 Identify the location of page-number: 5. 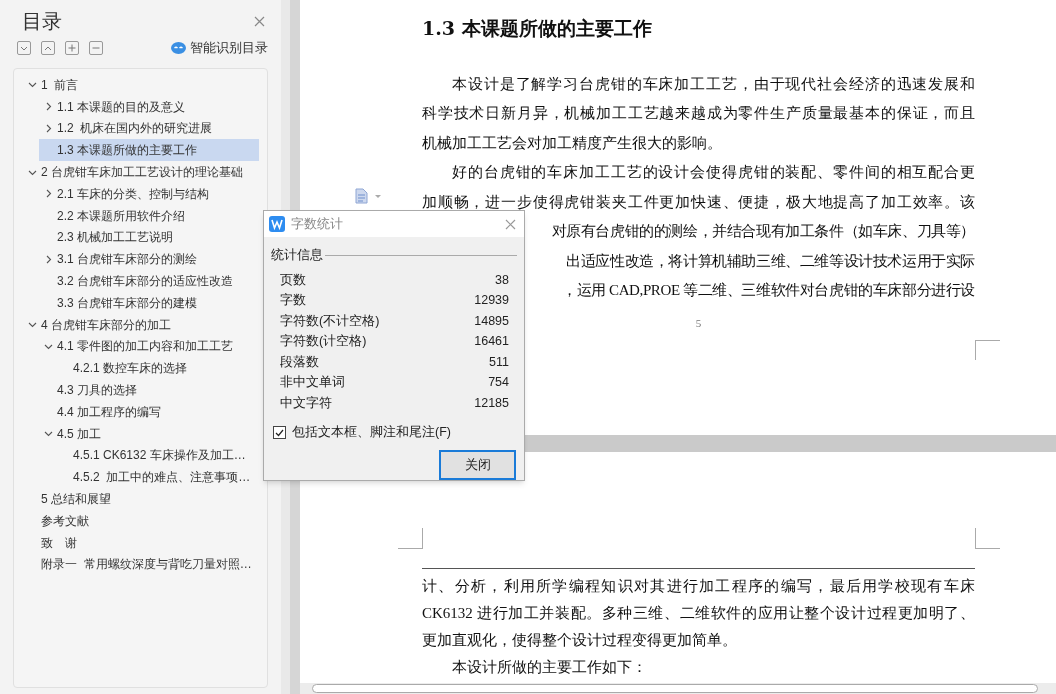
(698, 323).